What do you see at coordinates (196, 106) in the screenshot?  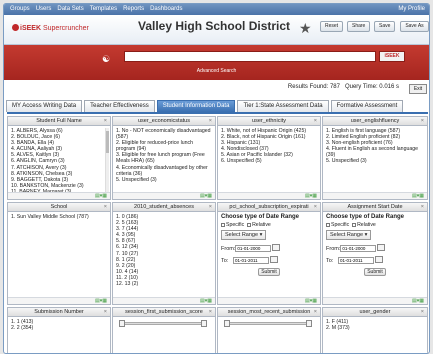 I see `tab-student-information: Student Information Data` at bounding box center [196, 106].